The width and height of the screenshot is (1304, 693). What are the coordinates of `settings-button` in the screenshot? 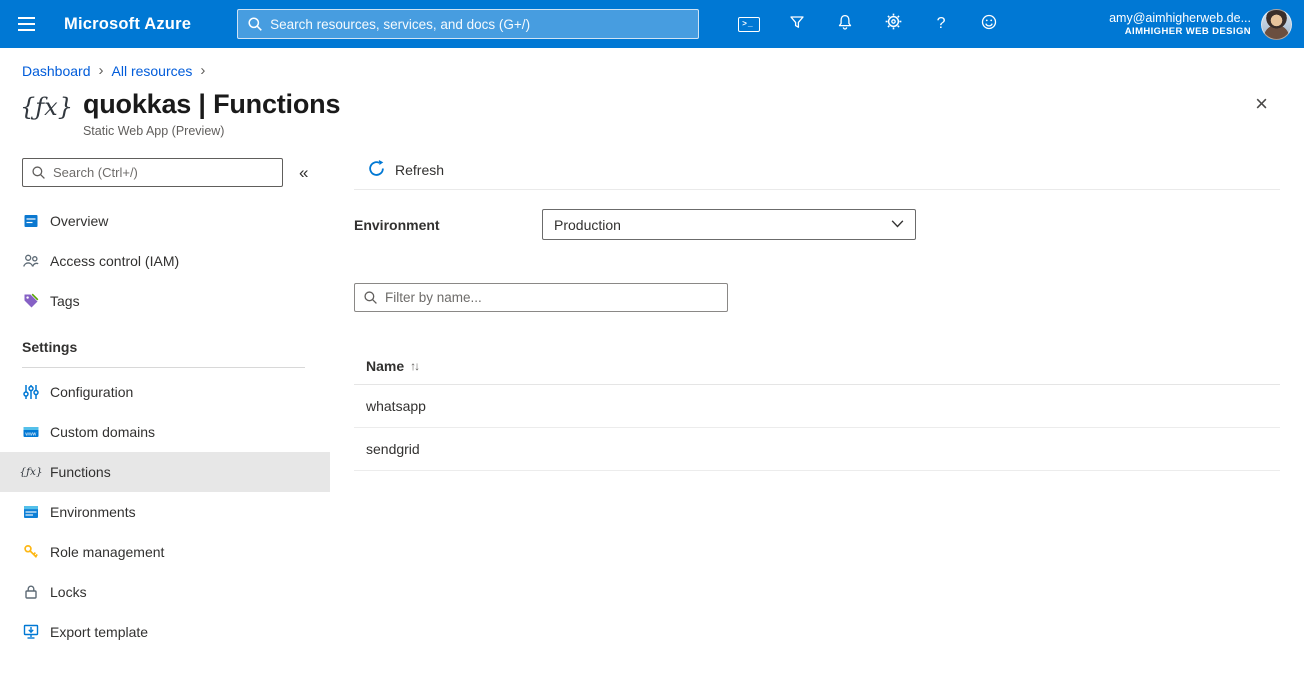 It's located at (893, 24).